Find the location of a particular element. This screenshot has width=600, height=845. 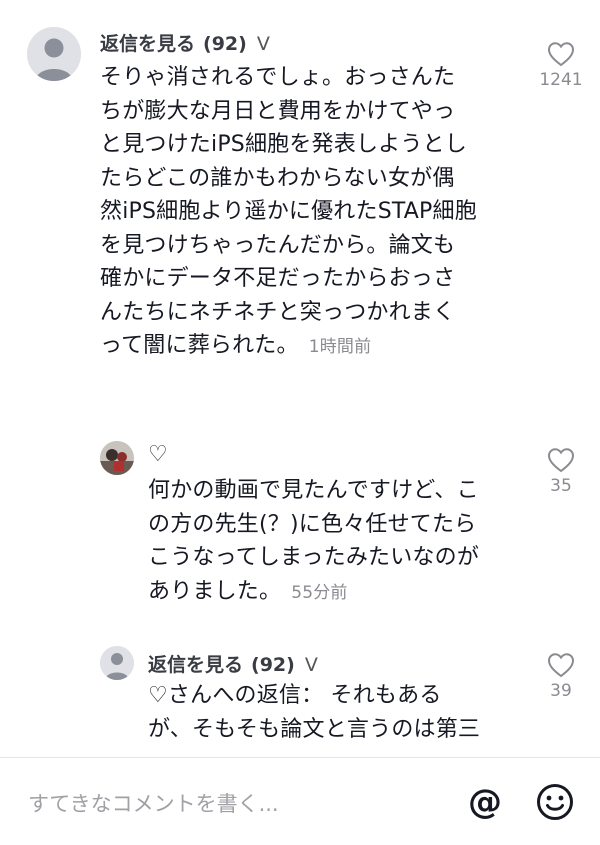

username-text: ♡ is located at coordinates (158, 454).